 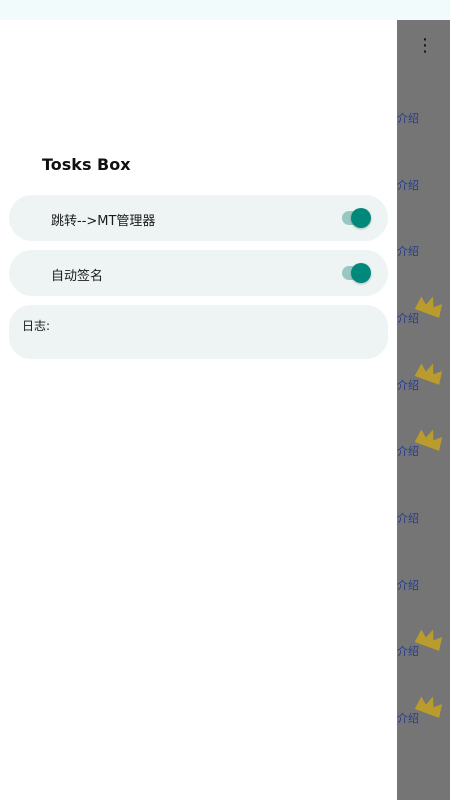 I want to click on setting-row-mt-manager: 跳转-->MT管理器, so click(x=198, y=218).